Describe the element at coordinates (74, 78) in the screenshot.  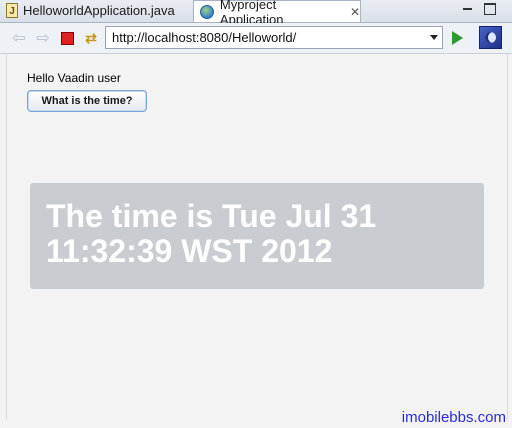
I see `greeting-label: Hello Vaadin user` at that location.